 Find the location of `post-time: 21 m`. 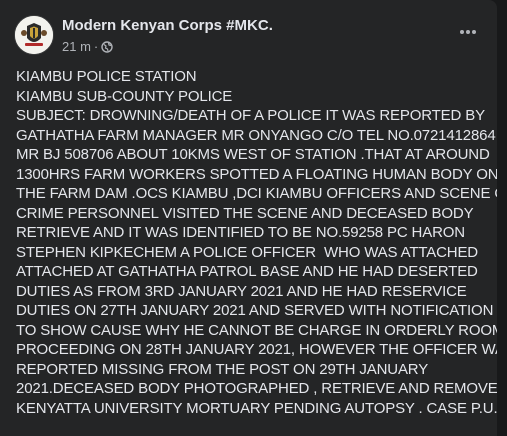

post-time: 21 m is located at coordinates (76, 46).